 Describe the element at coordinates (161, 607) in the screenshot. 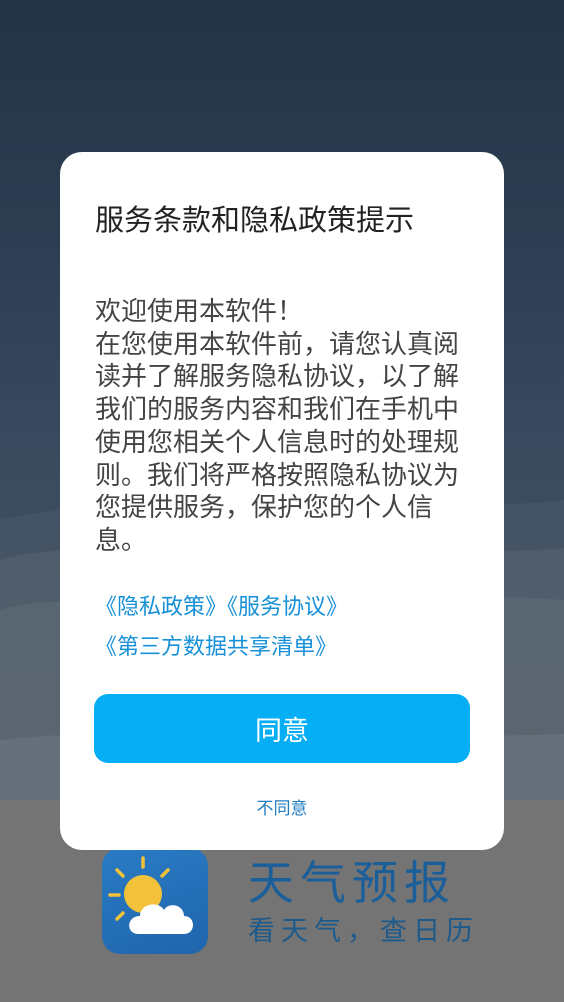

I see `privacy-policy-link: 《隐私政策》` at that location.